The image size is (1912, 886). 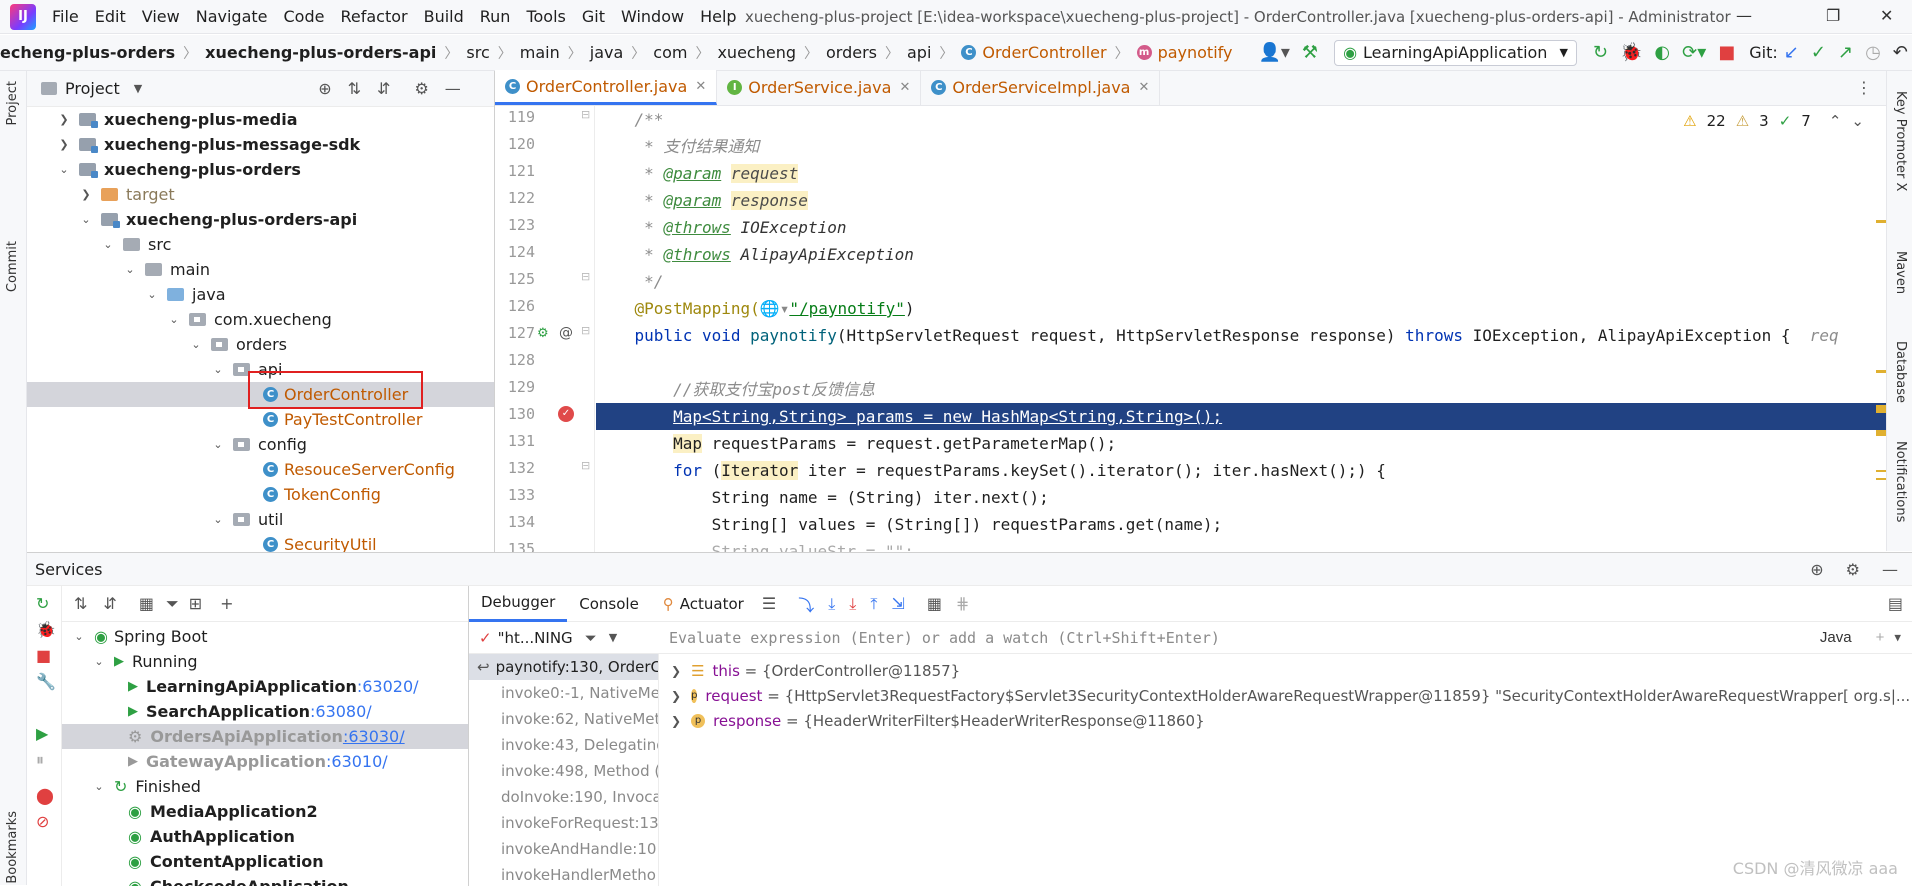 What do you see at coordinates (609, 604) in the screenshot?
I see `tab-console: Console` at bounding box center [609, 604].